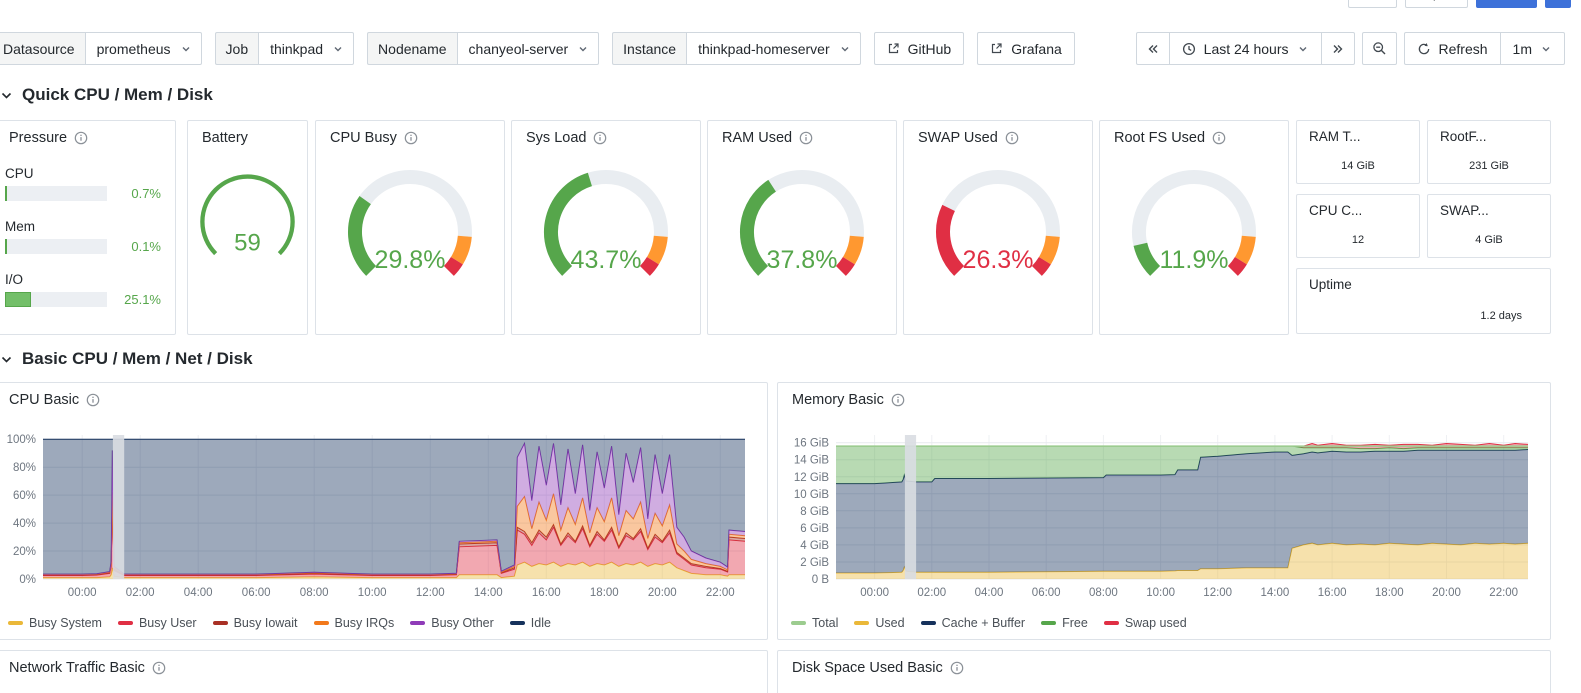  I want to click on panel-header: Network Traffic Basic, so click(383, 663).